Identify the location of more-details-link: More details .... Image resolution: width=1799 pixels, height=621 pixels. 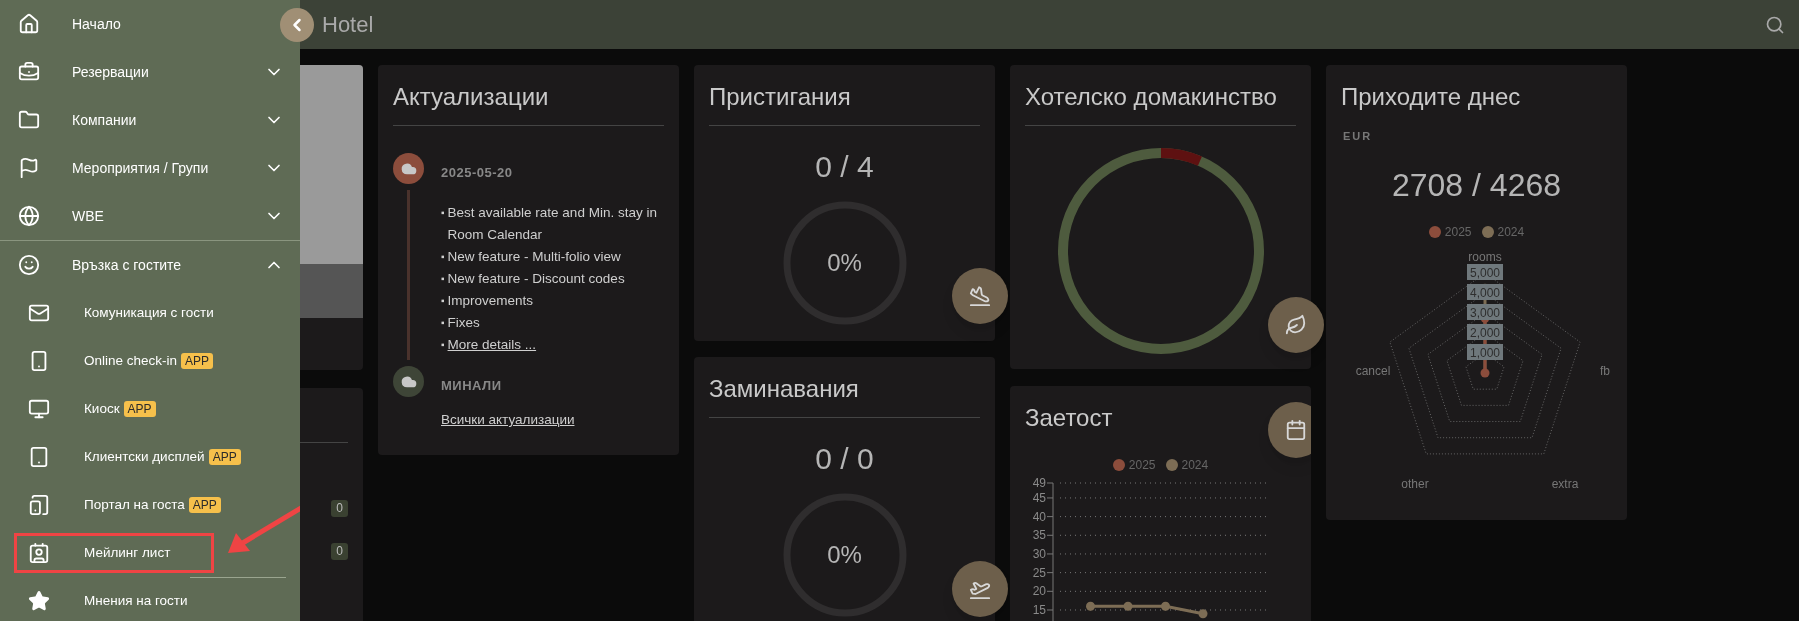
(492, 345).